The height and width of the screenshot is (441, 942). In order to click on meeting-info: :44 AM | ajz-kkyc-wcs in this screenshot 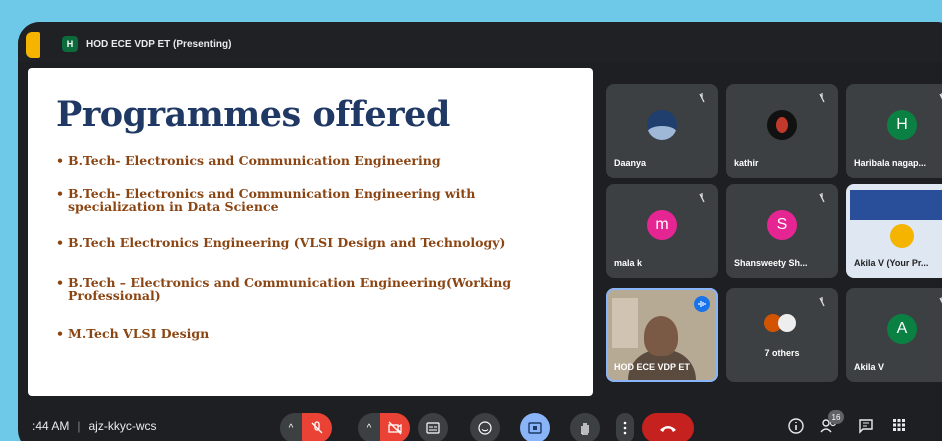, I will do `click(94, 426)`.